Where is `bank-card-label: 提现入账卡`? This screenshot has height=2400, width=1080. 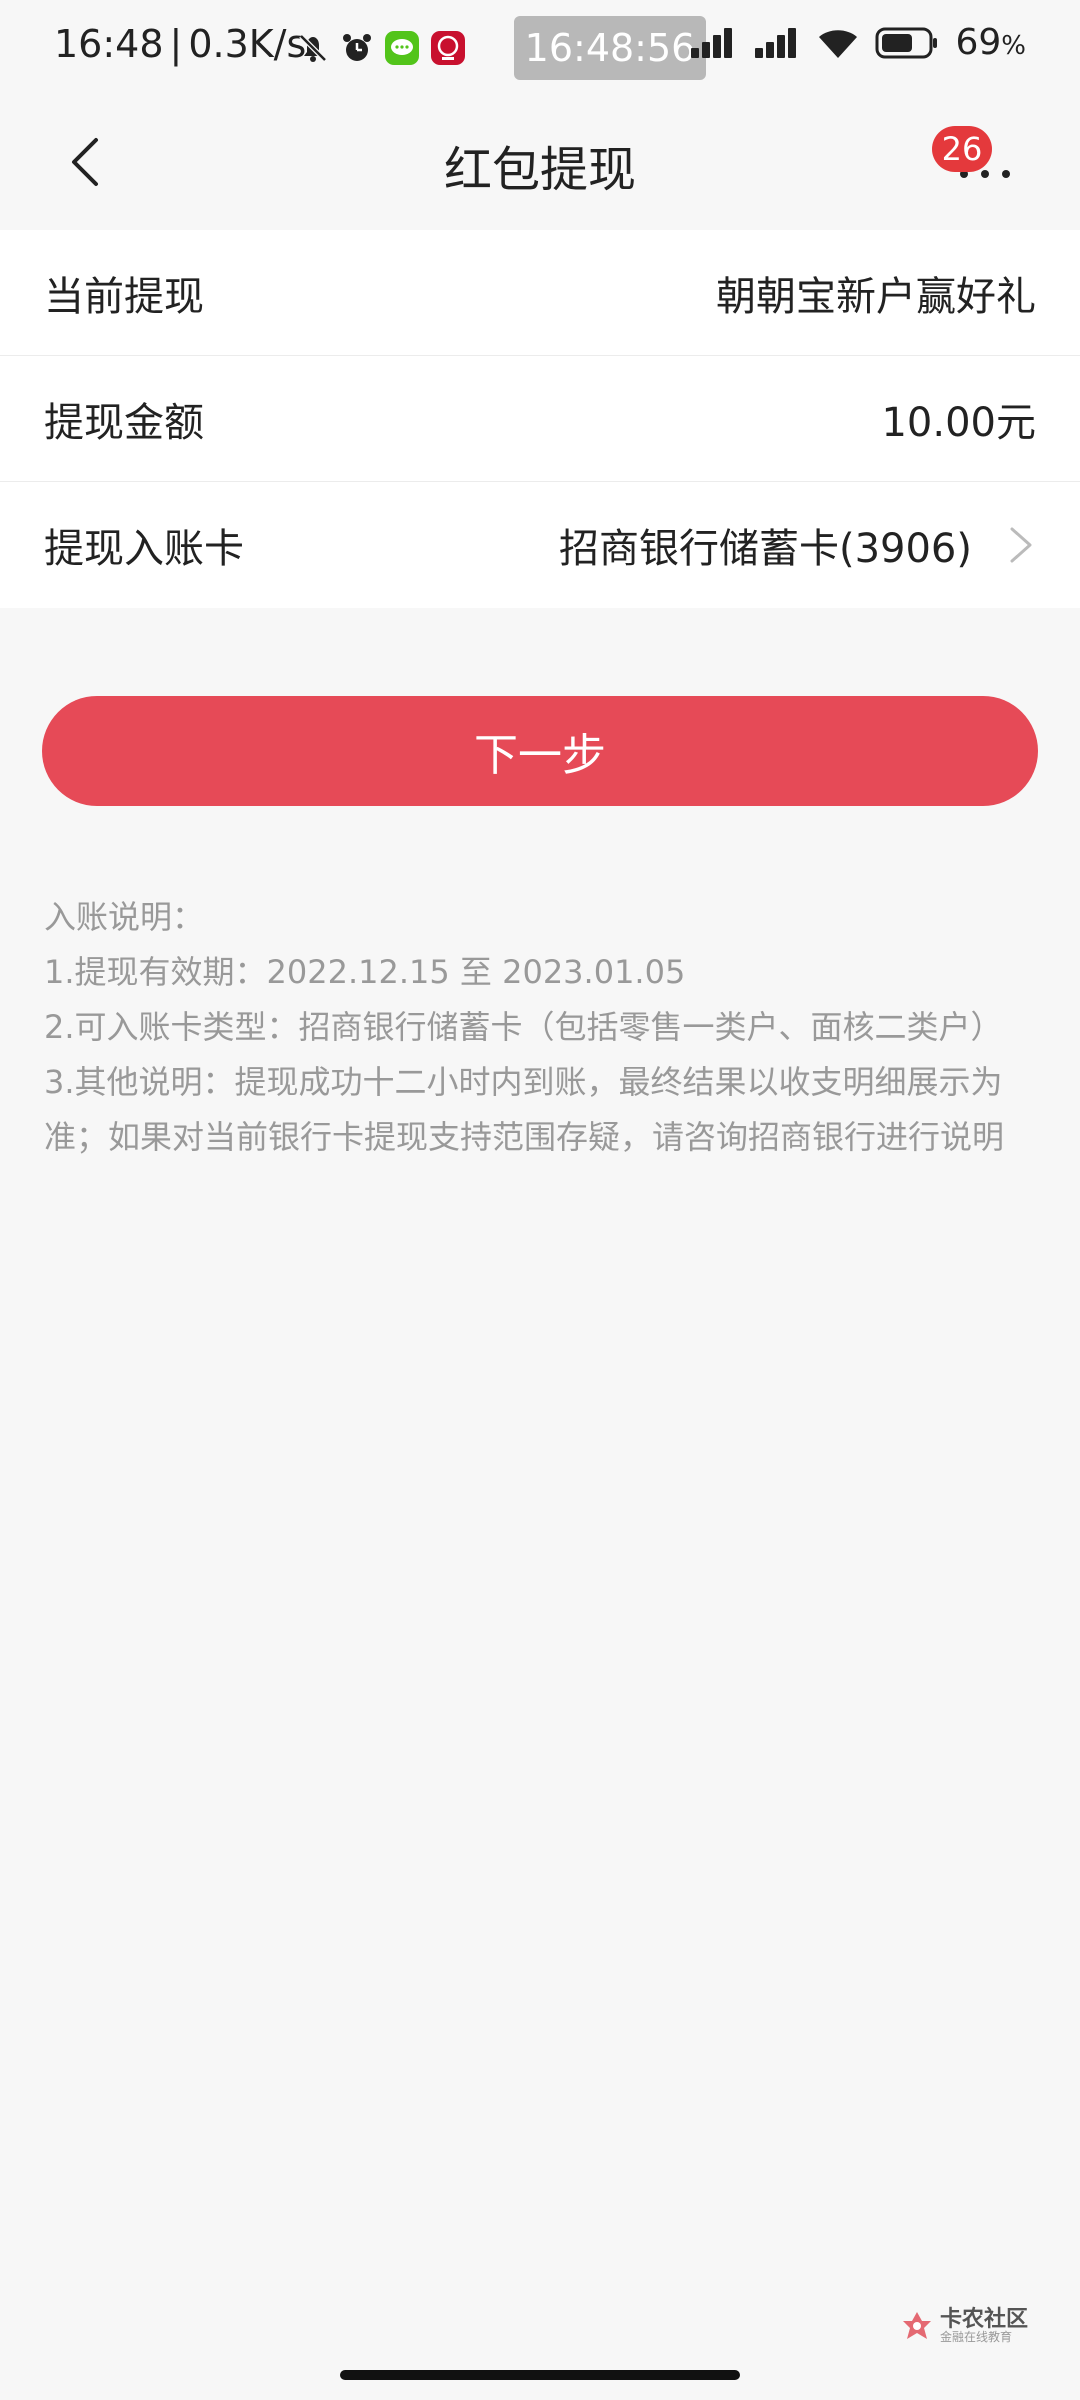 bank-card-label: 提现入账卡 is located at coordinates (144, 549).